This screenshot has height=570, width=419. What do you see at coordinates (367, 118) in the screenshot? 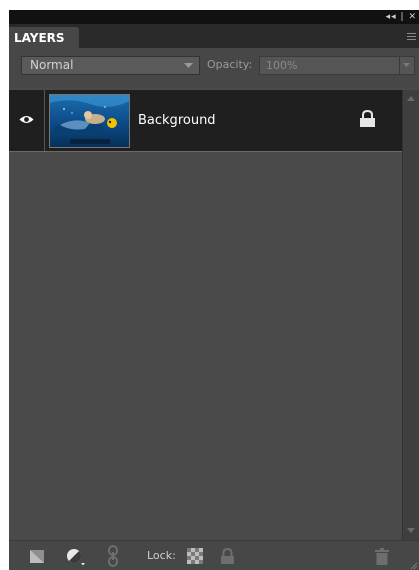
I see `lock-icon` at bounding box center [367, 118].